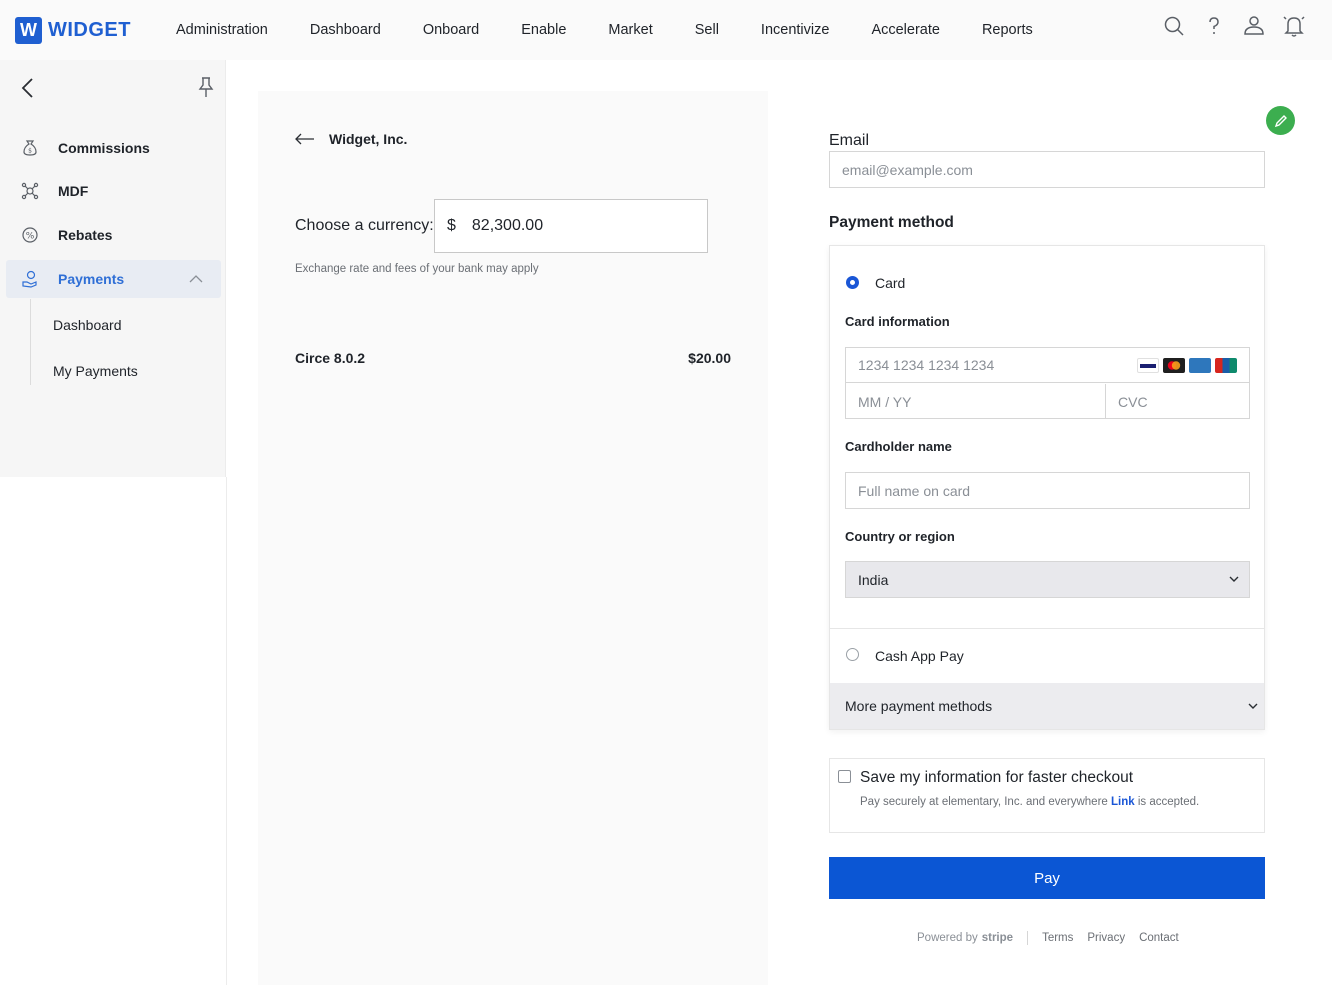 Image resolution: width=1332 pixels, height=985 pixels. Describe the element at coordinates (795, 30) in the screenshot. I see `nav-item-incentivize: Incentivize` at that location.